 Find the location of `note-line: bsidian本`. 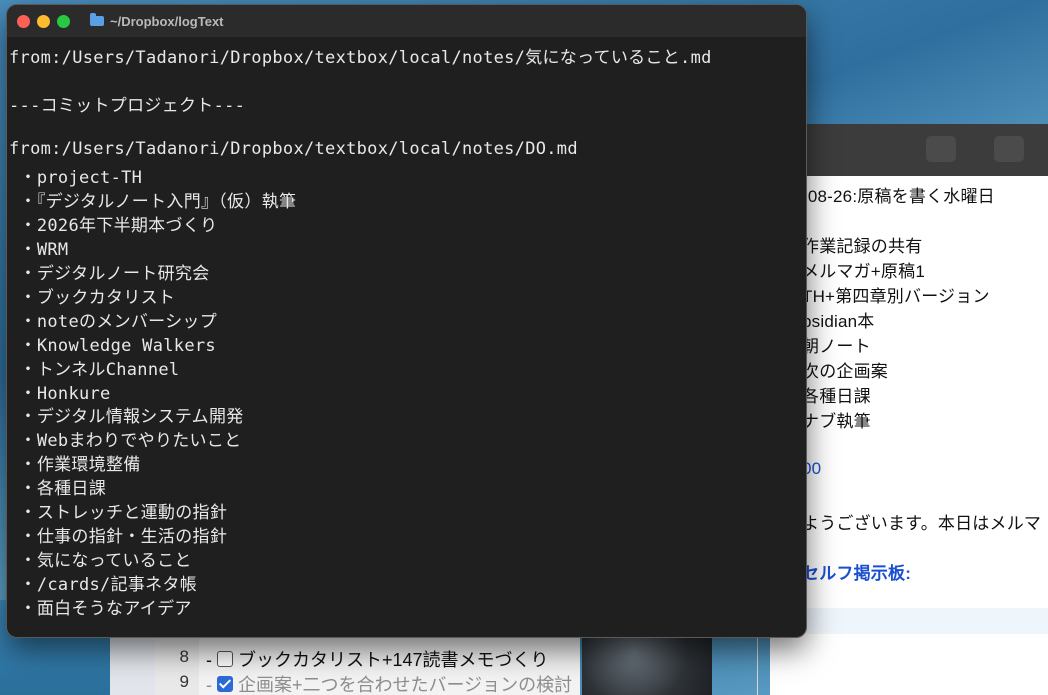

note-line: bsidian本 is located at coordinates (838, 321).